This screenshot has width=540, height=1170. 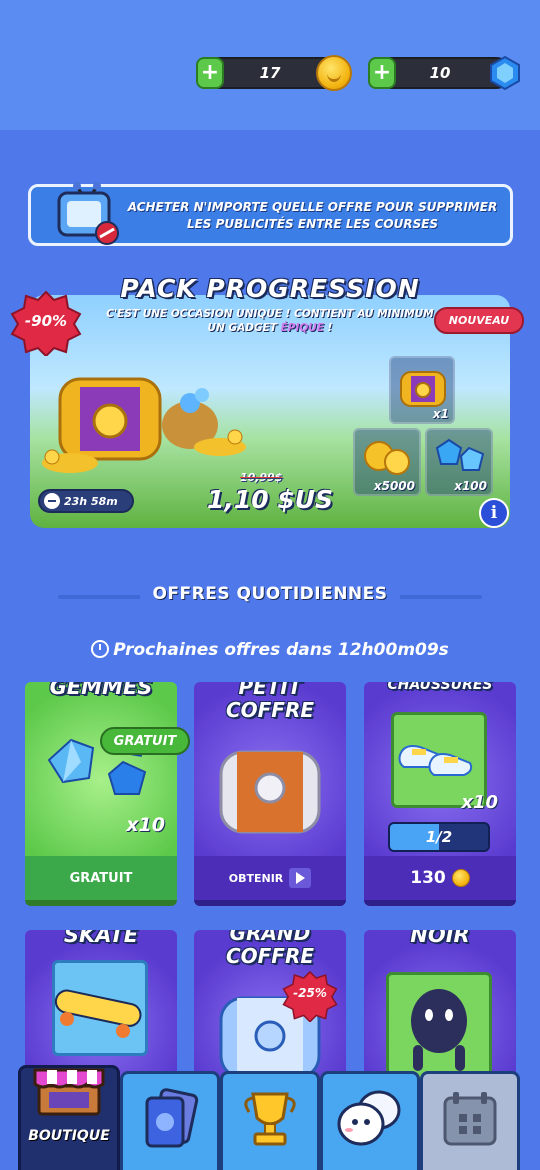 I want to click on shoes-price: 130, so click(x=440, y=878).